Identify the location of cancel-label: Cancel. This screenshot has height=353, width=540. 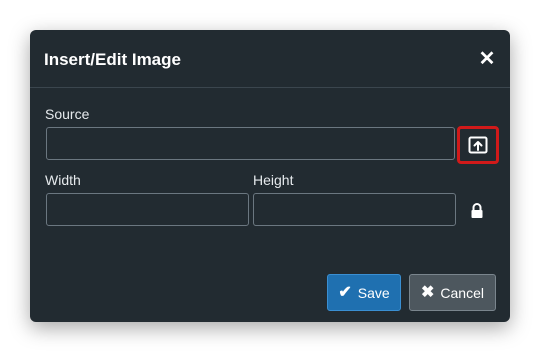
(462, 292).